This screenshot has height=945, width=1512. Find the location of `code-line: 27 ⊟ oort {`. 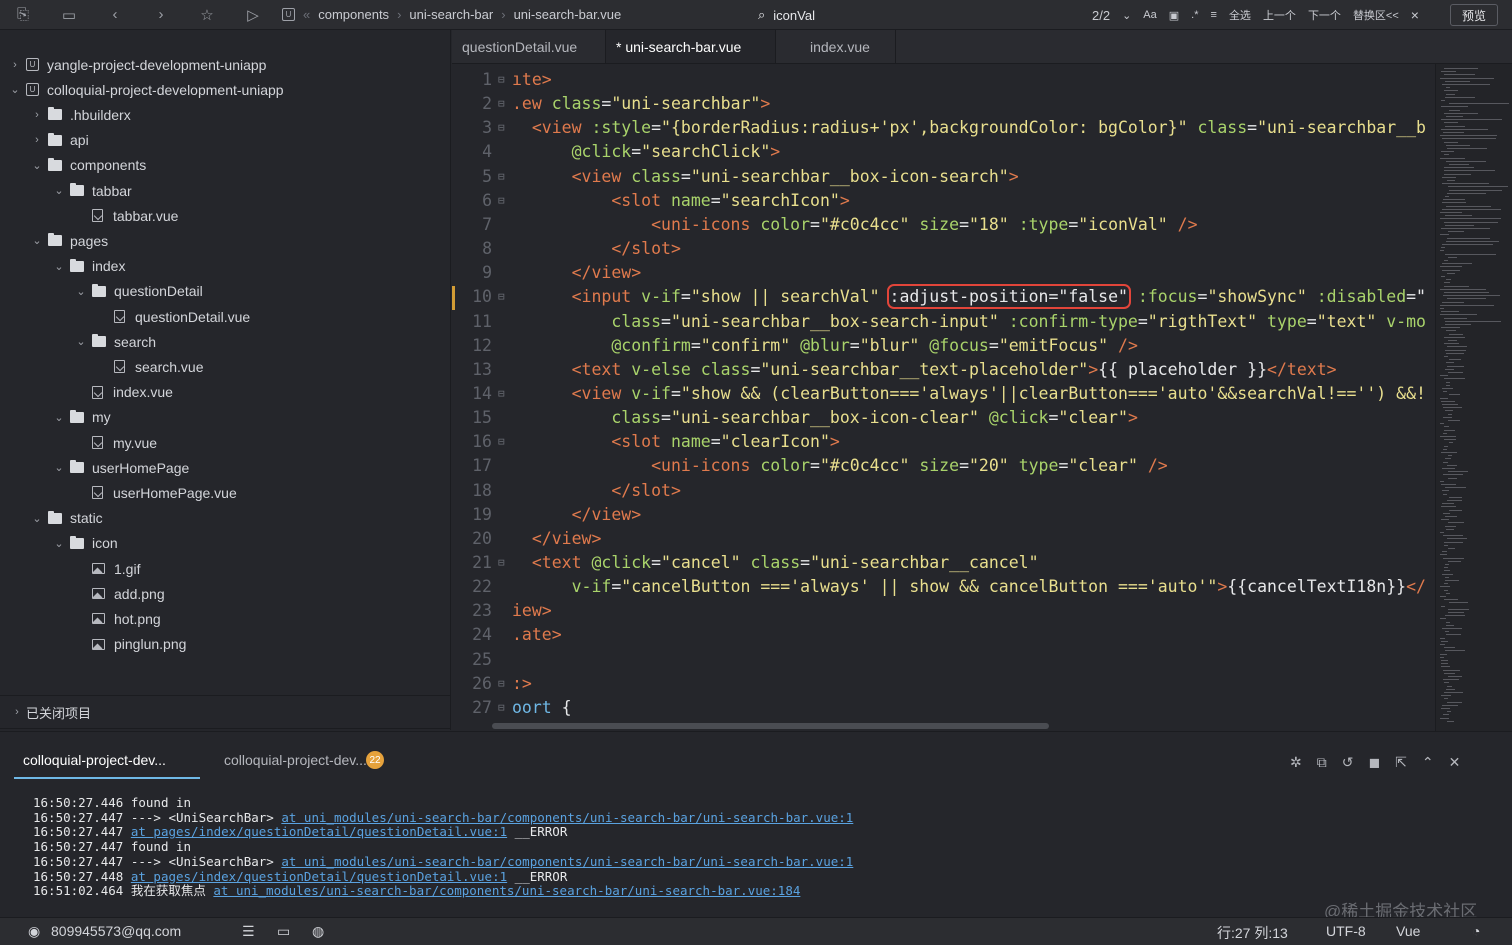

code-line: 27 ⊟ oort { is located at coordinates (943, 708).